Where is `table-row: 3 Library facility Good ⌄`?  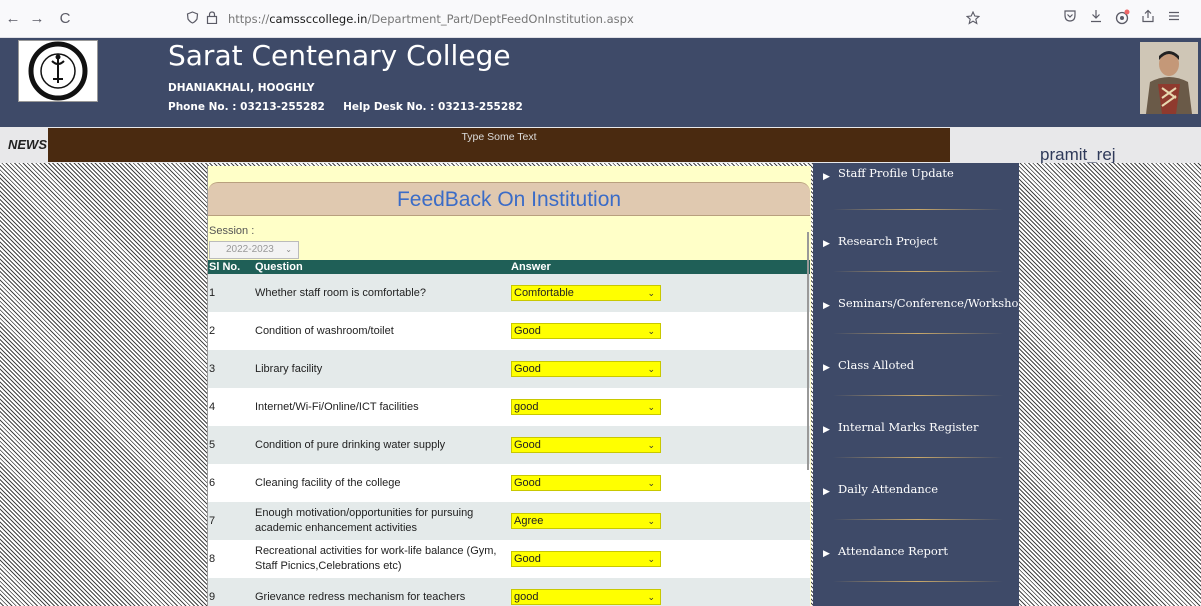
table-row: 3 Library facility Good ⌄ is located at coordinates (509, 369).